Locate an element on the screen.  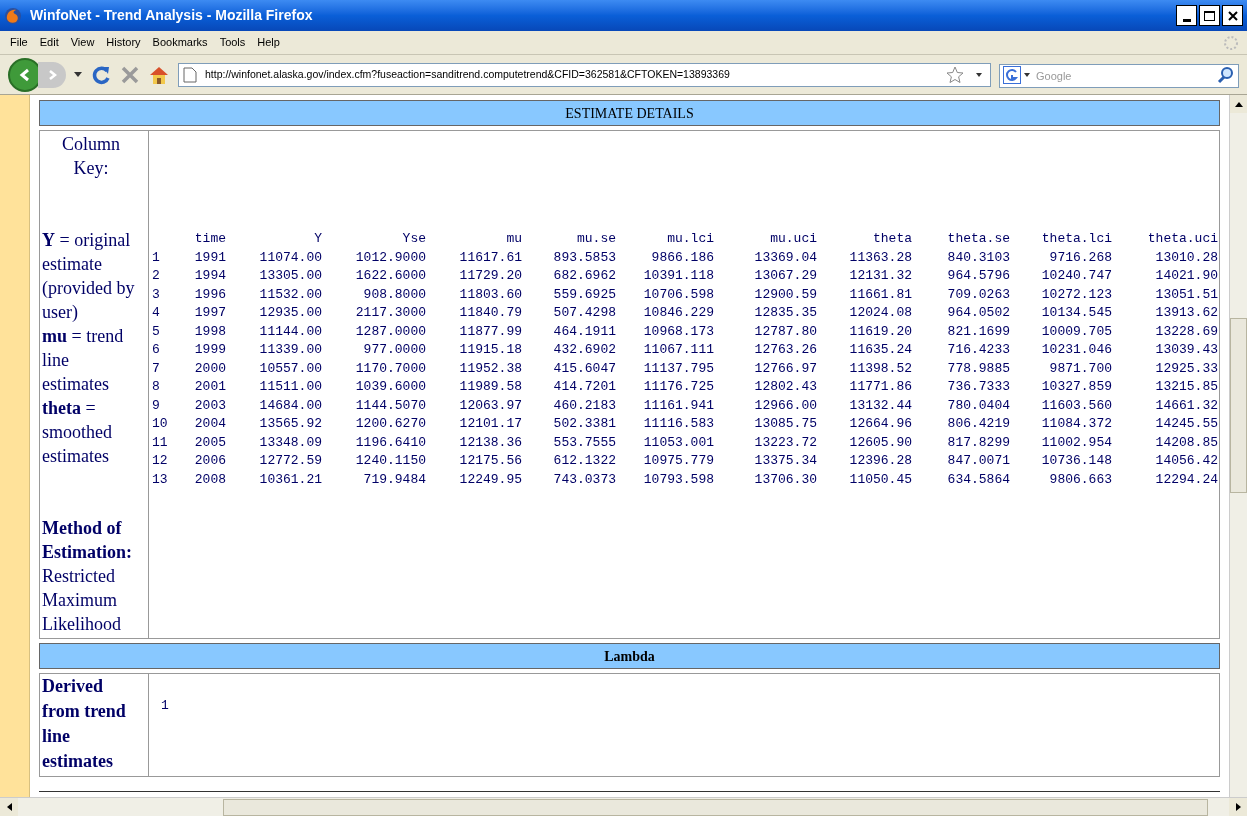
table-cell-text: 10231.046 is located at coordinates (1076, 350).